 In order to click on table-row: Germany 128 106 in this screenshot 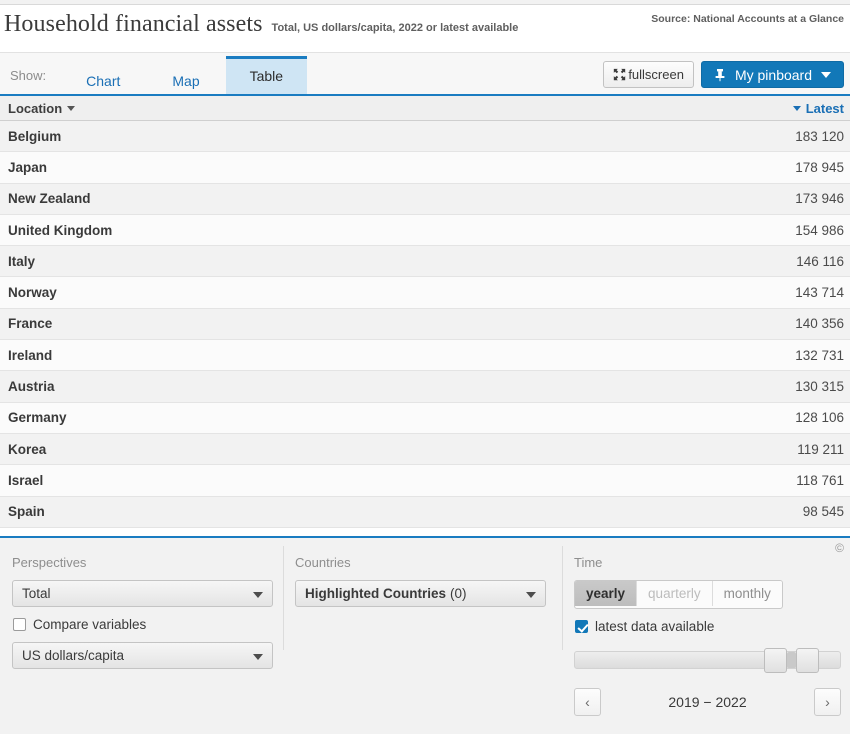, I will do `click(425, 418)`.